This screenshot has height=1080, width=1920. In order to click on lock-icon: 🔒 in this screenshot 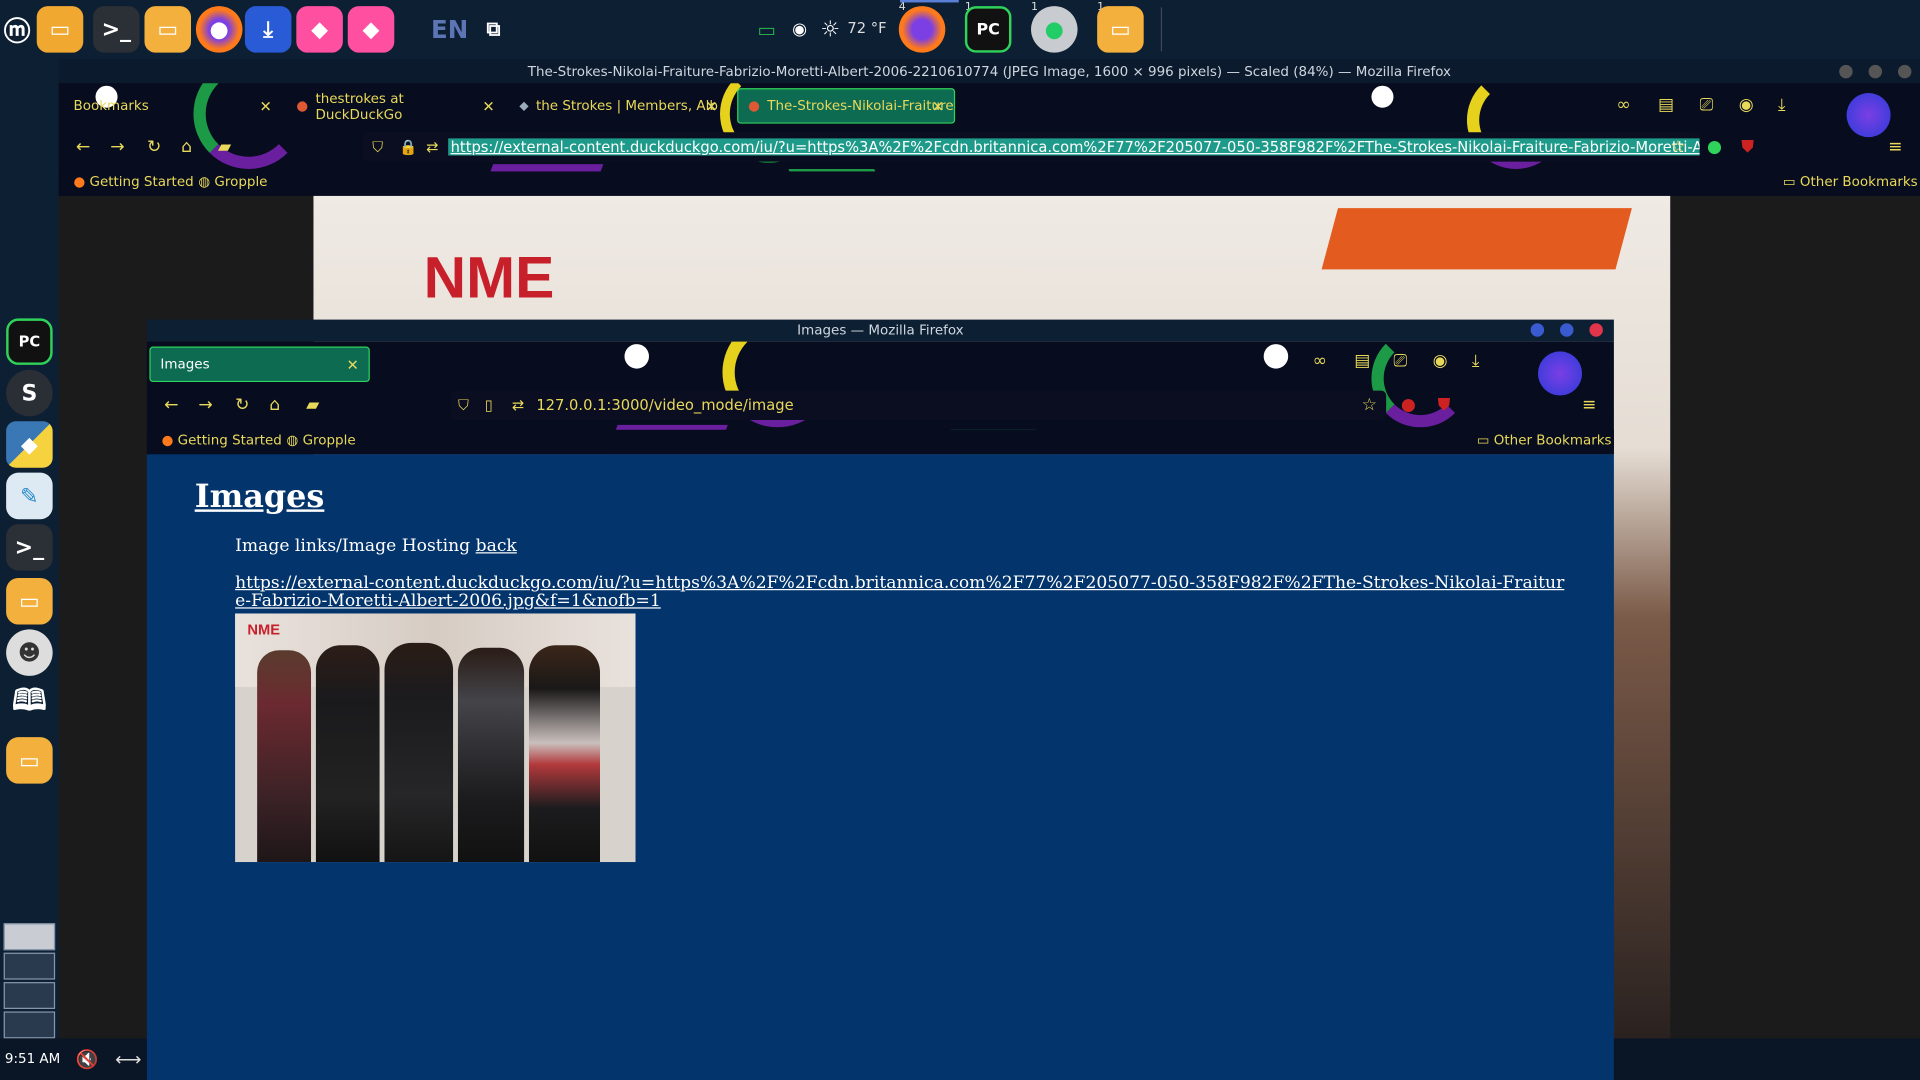, I will do `click(408, 147)`.